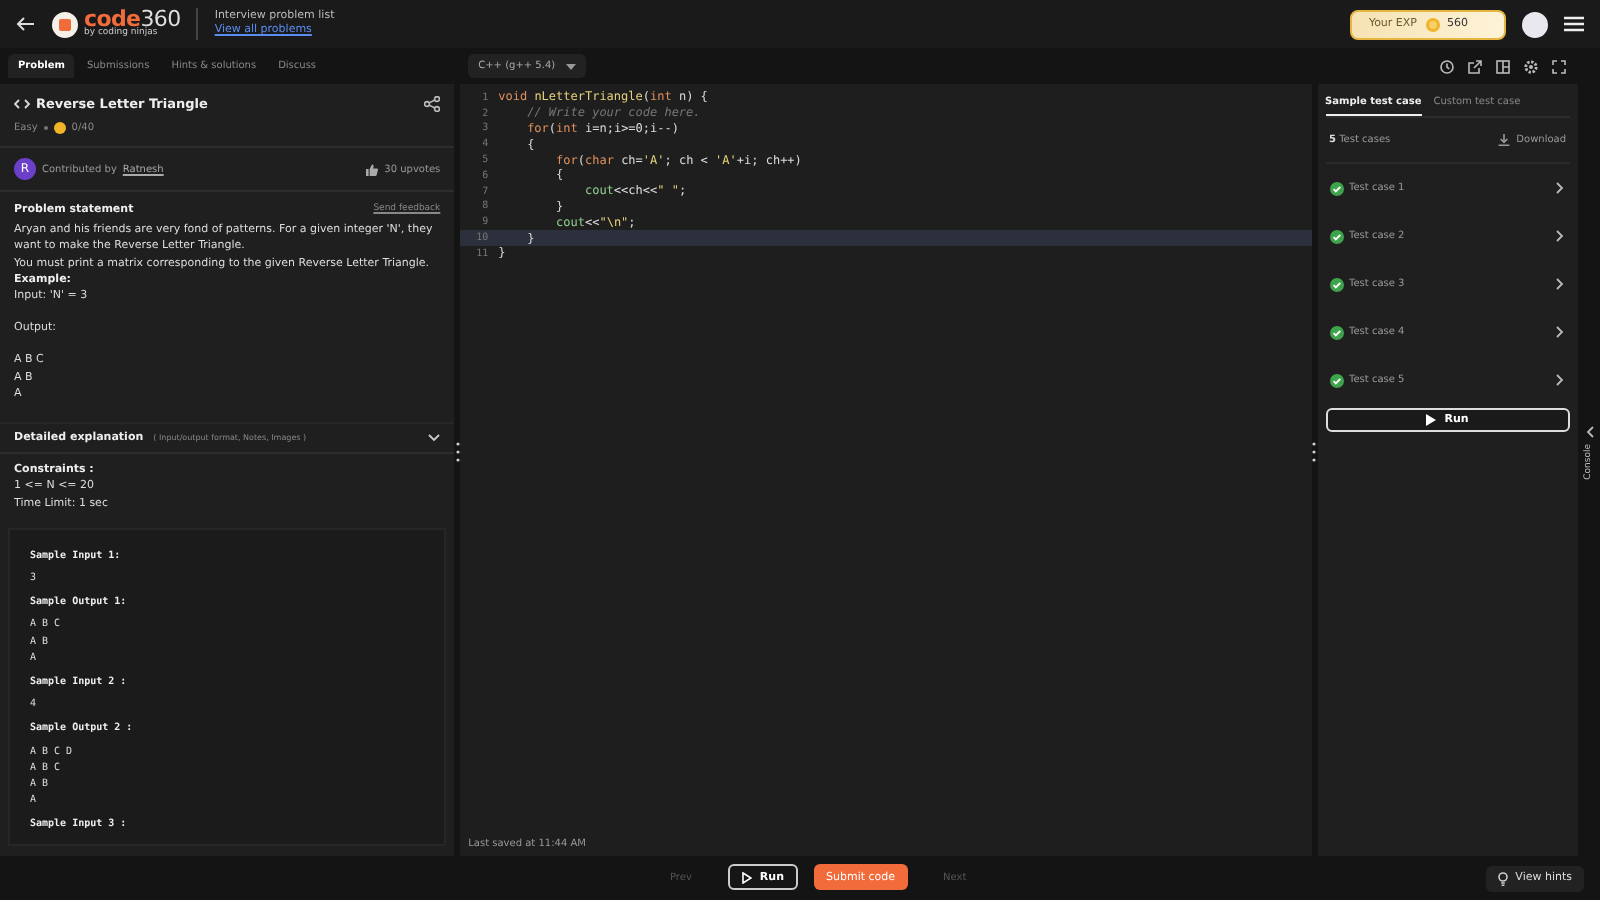  What do you see at coordinates (1504, 140) in the screenshot?
I see `download-icon` at bounding box center [1504, 140].